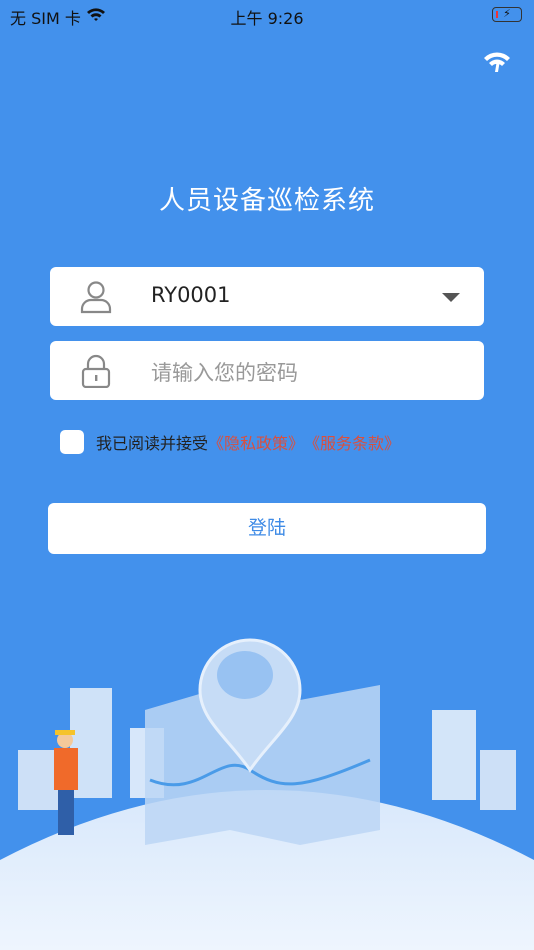 This screenshot has height=950, width=534. What do you see at coordinates (224, 372) in the screenshot?
I see `password-placeholder: 请输入您的密码` at bounding box center [224, 372].